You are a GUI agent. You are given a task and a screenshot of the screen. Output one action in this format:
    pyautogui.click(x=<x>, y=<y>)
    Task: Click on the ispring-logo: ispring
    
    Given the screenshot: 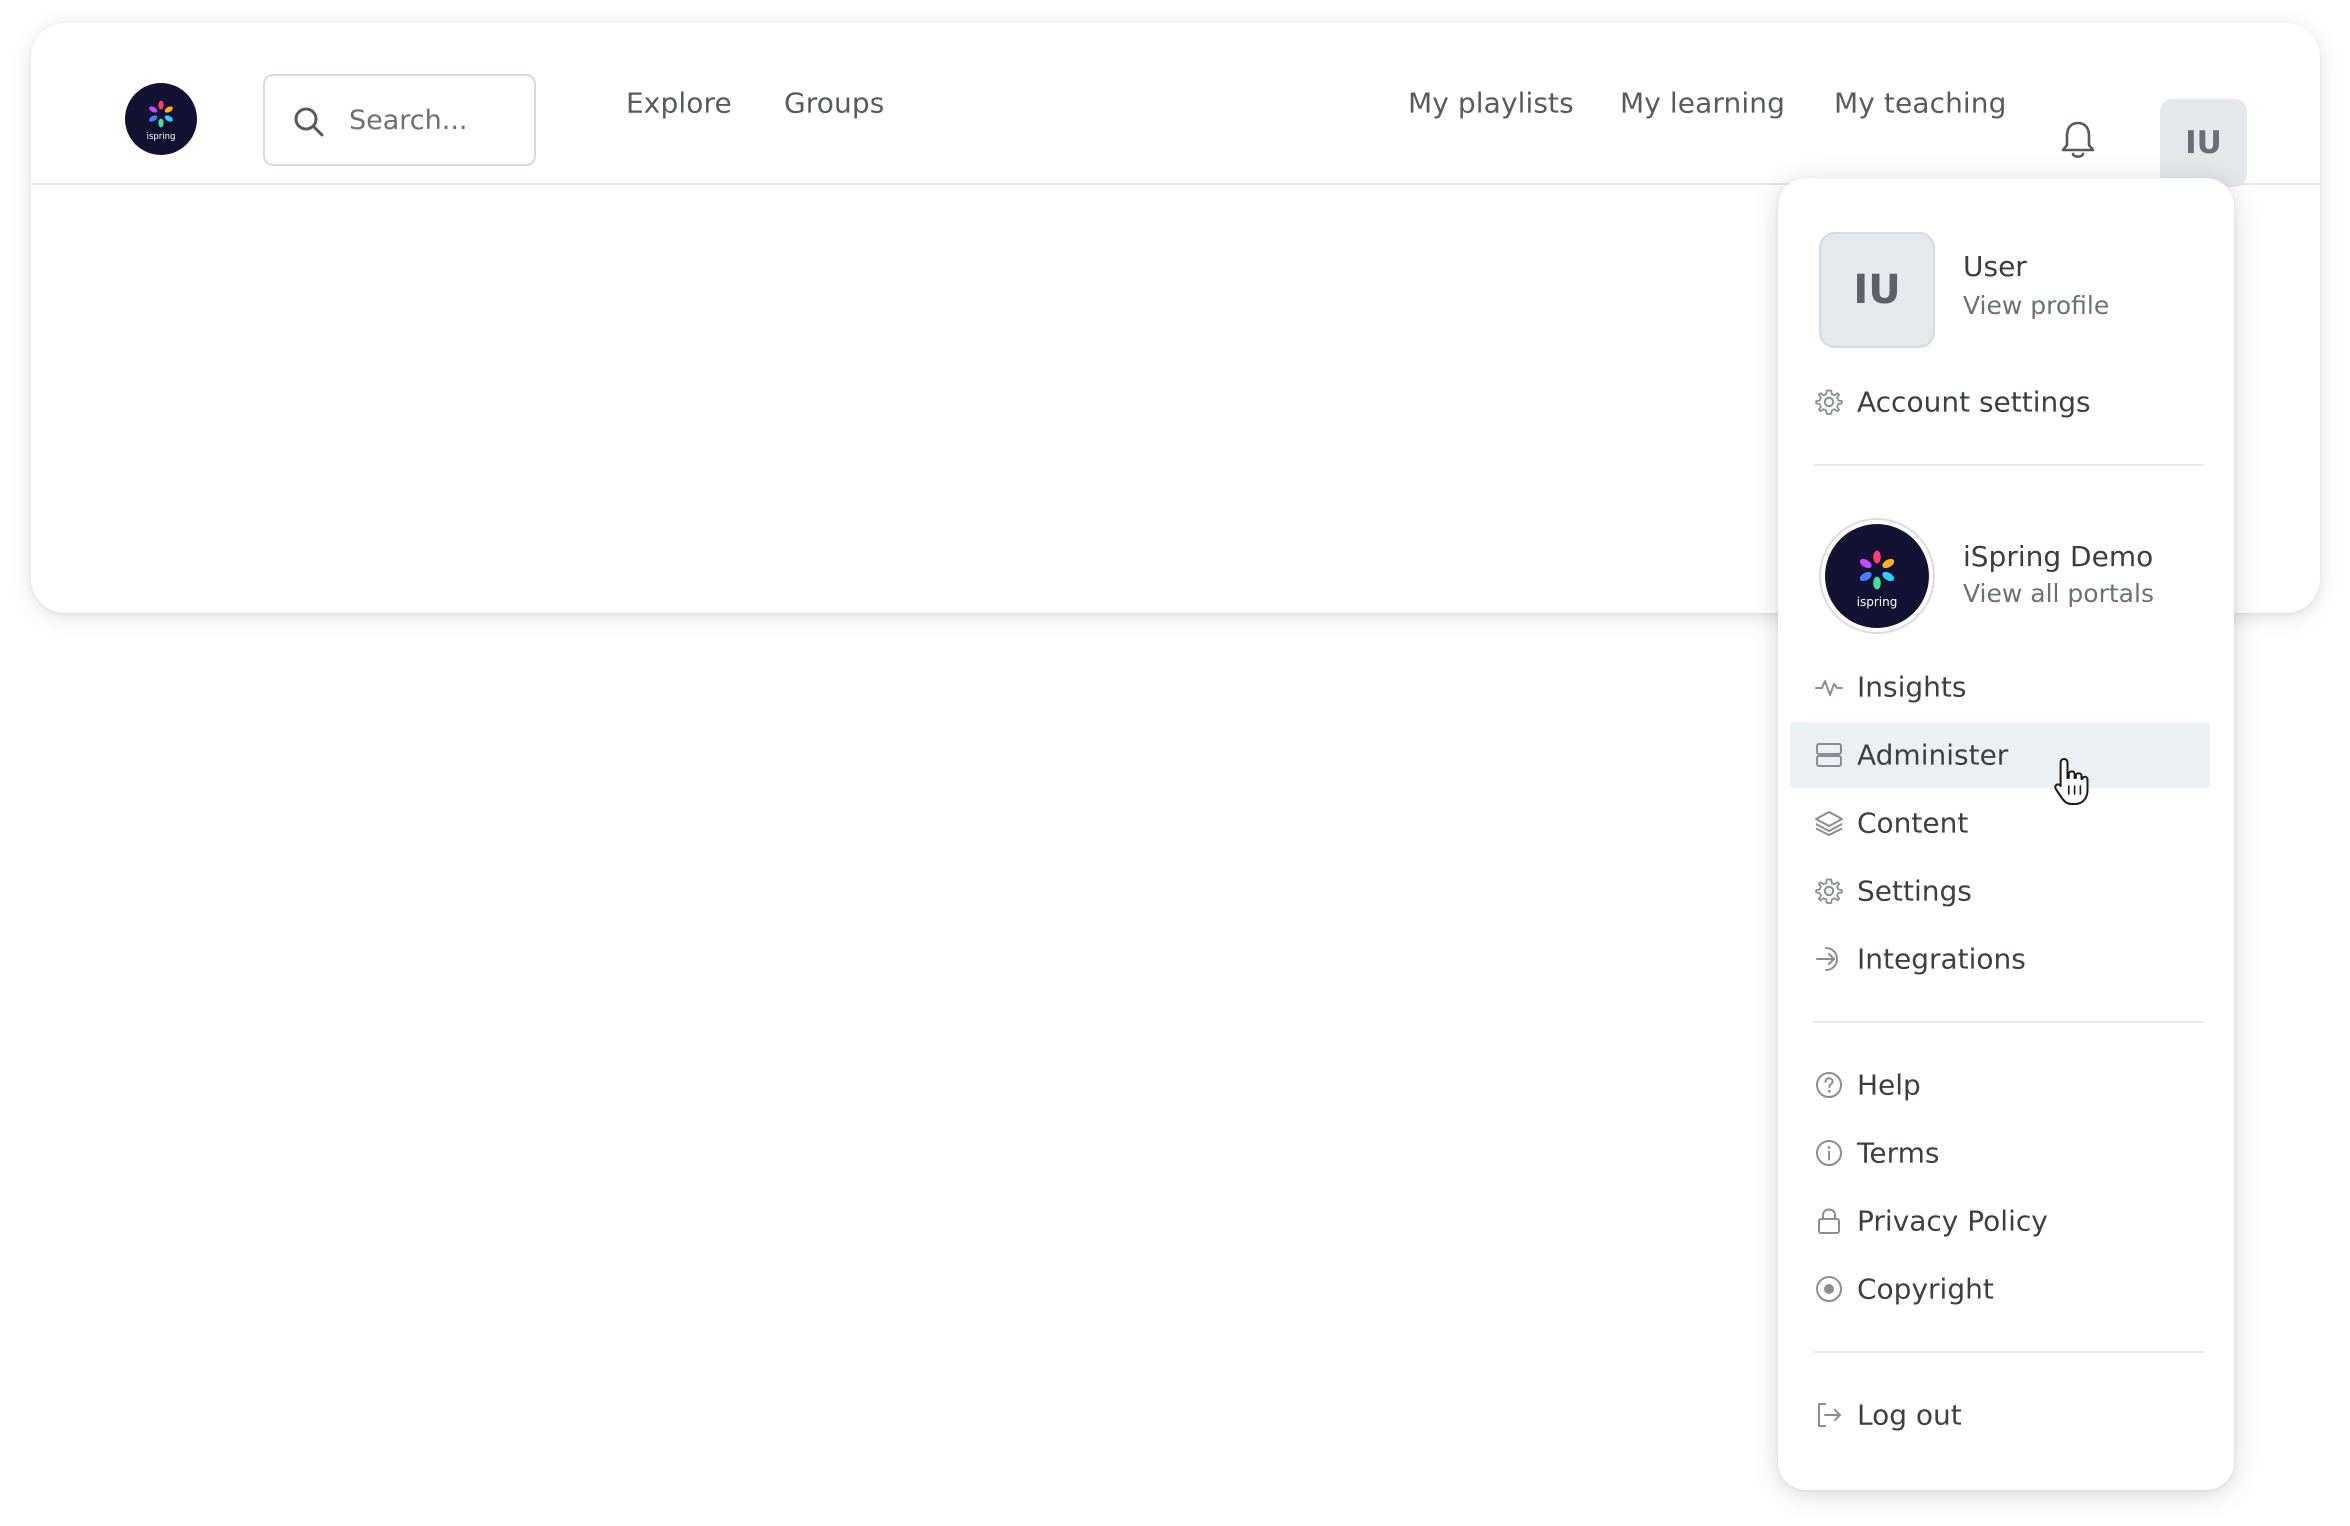 What is the action you would take?
    pyautogui.click(x=161, y=119)
    